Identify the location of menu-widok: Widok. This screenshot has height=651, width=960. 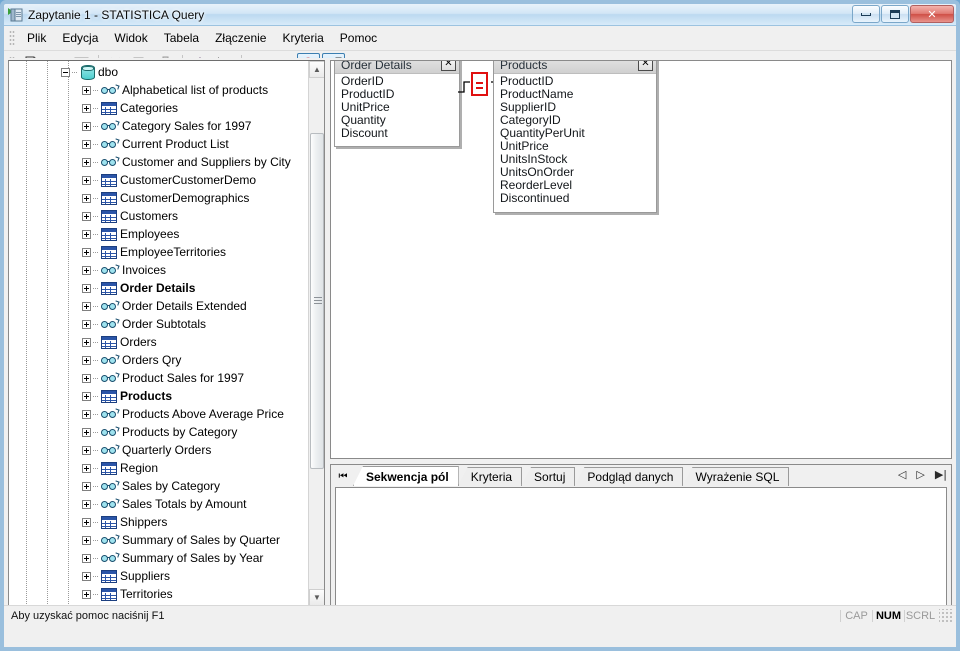
(130, 38).